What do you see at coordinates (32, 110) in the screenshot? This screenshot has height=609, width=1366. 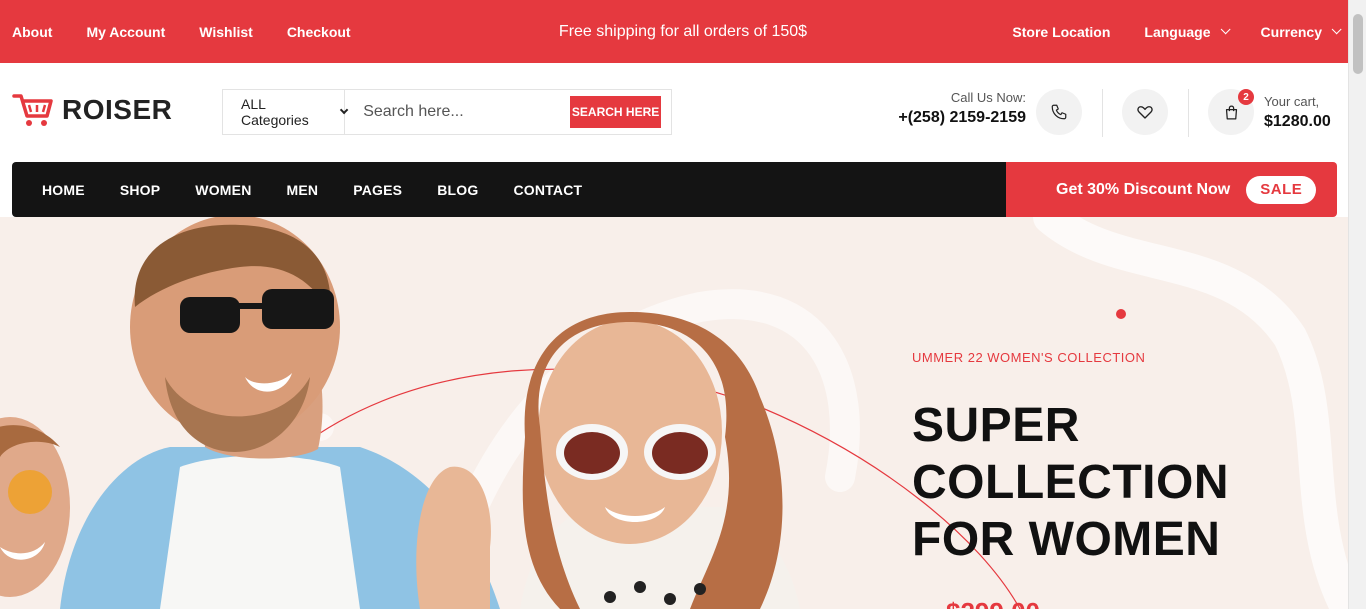 I see `cart-logo-icon` at bounding box center [32, 110].